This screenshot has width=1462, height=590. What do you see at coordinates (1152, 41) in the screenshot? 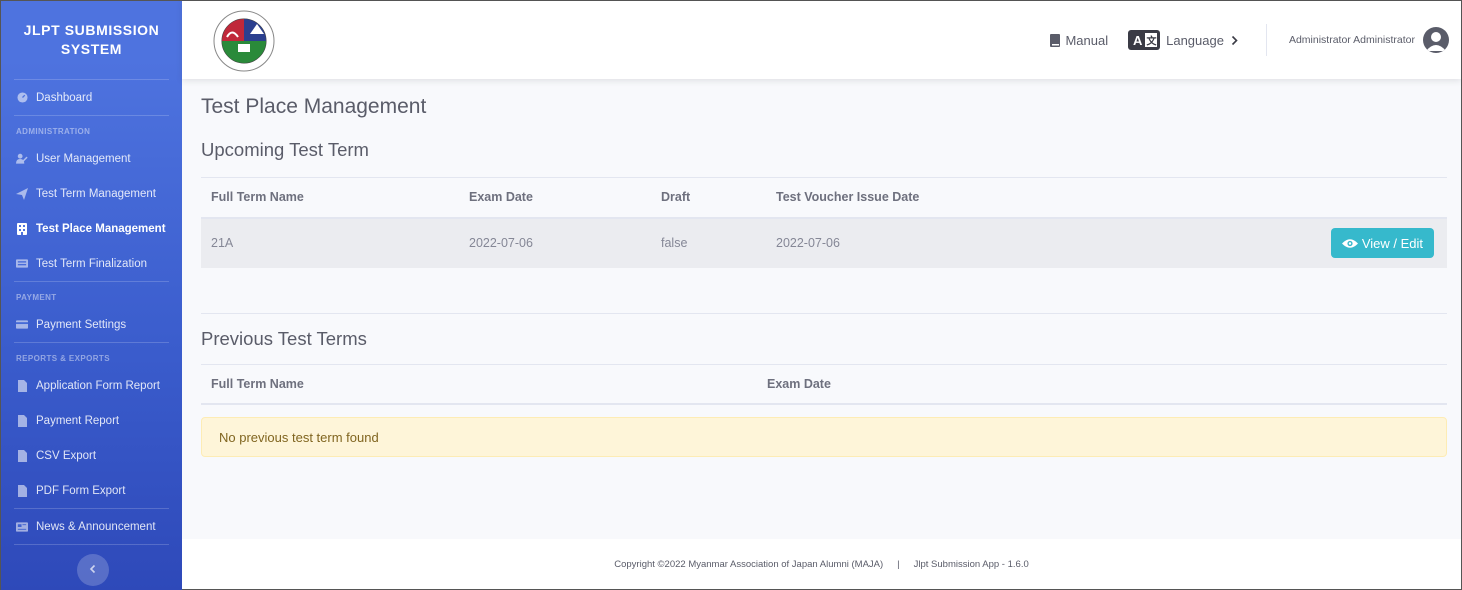
I see `svg-text: 文` at bounding box center [1152, 41].